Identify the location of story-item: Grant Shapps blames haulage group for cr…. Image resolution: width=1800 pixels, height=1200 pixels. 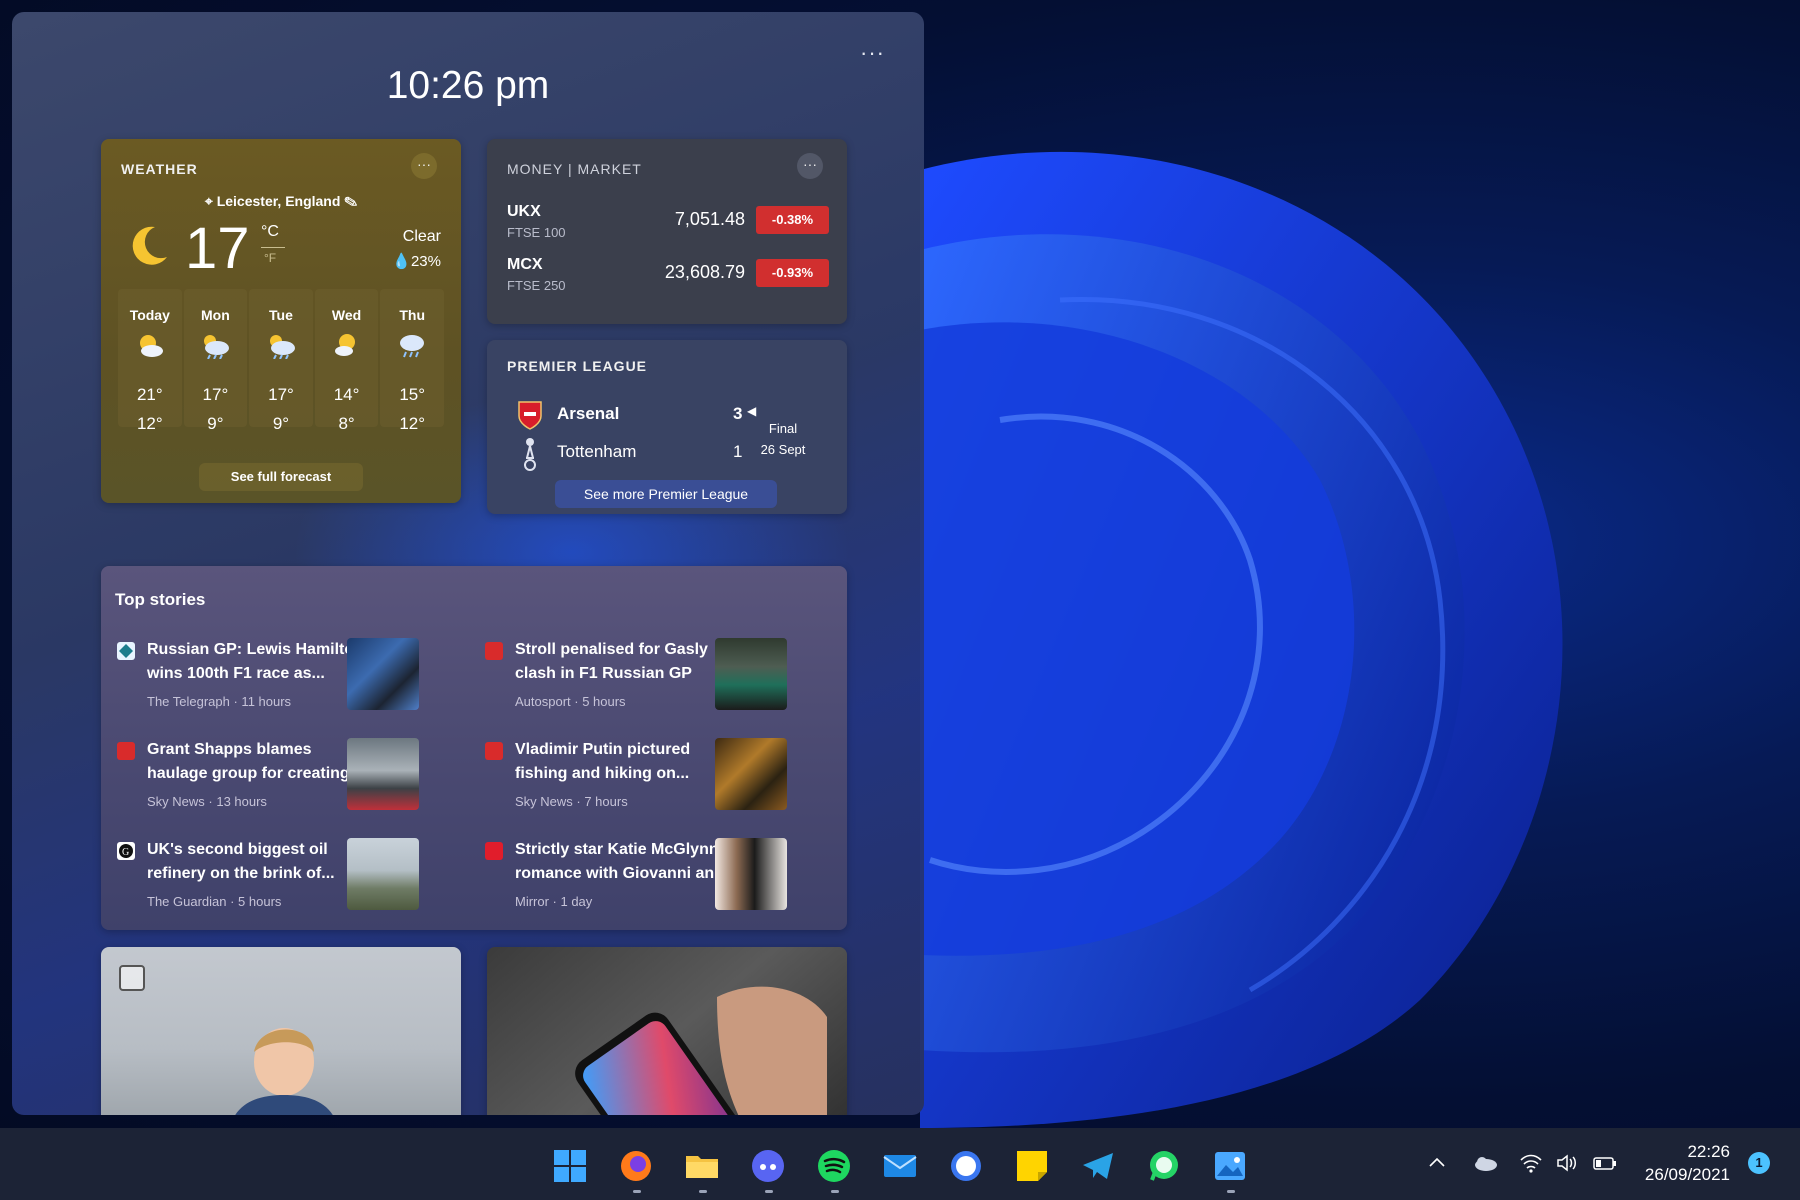
(296, 778).